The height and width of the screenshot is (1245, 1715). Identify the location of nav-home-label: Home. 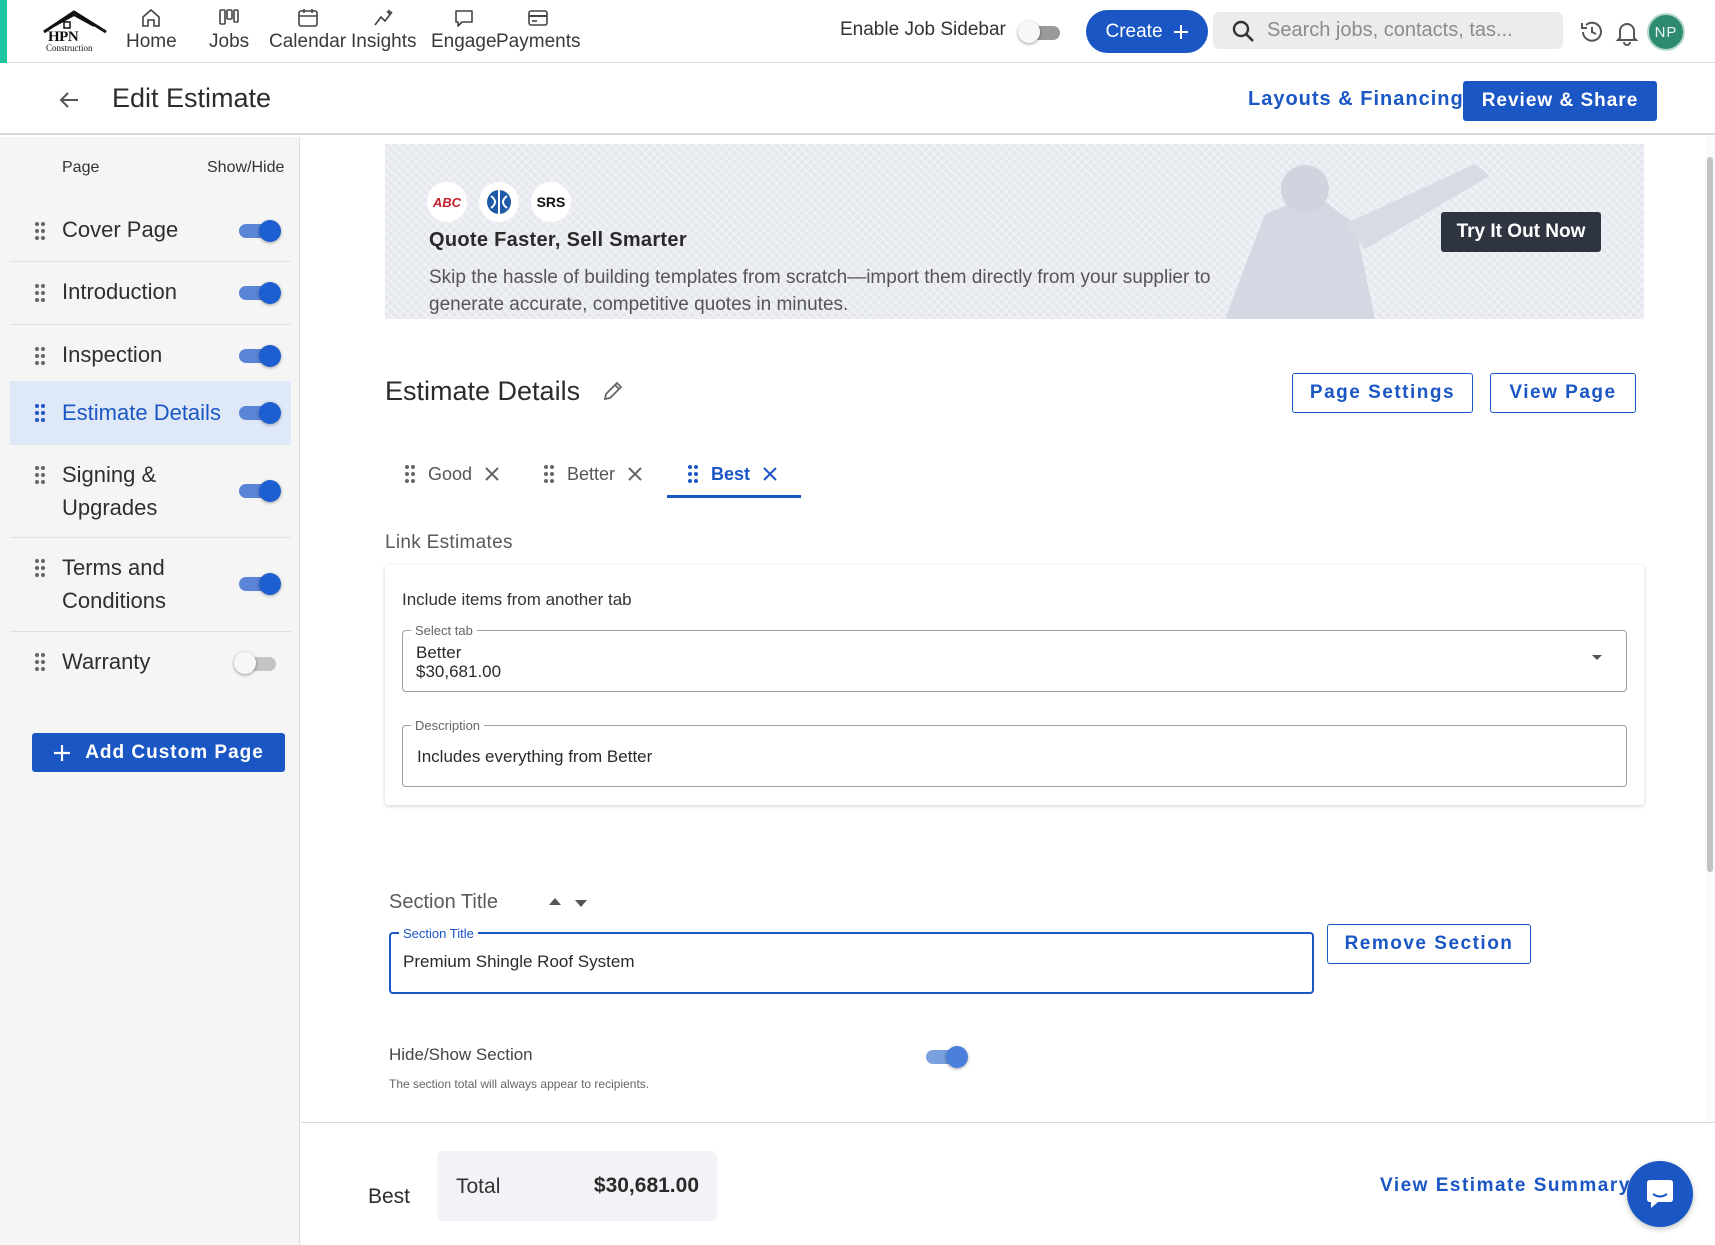
(151, 41).